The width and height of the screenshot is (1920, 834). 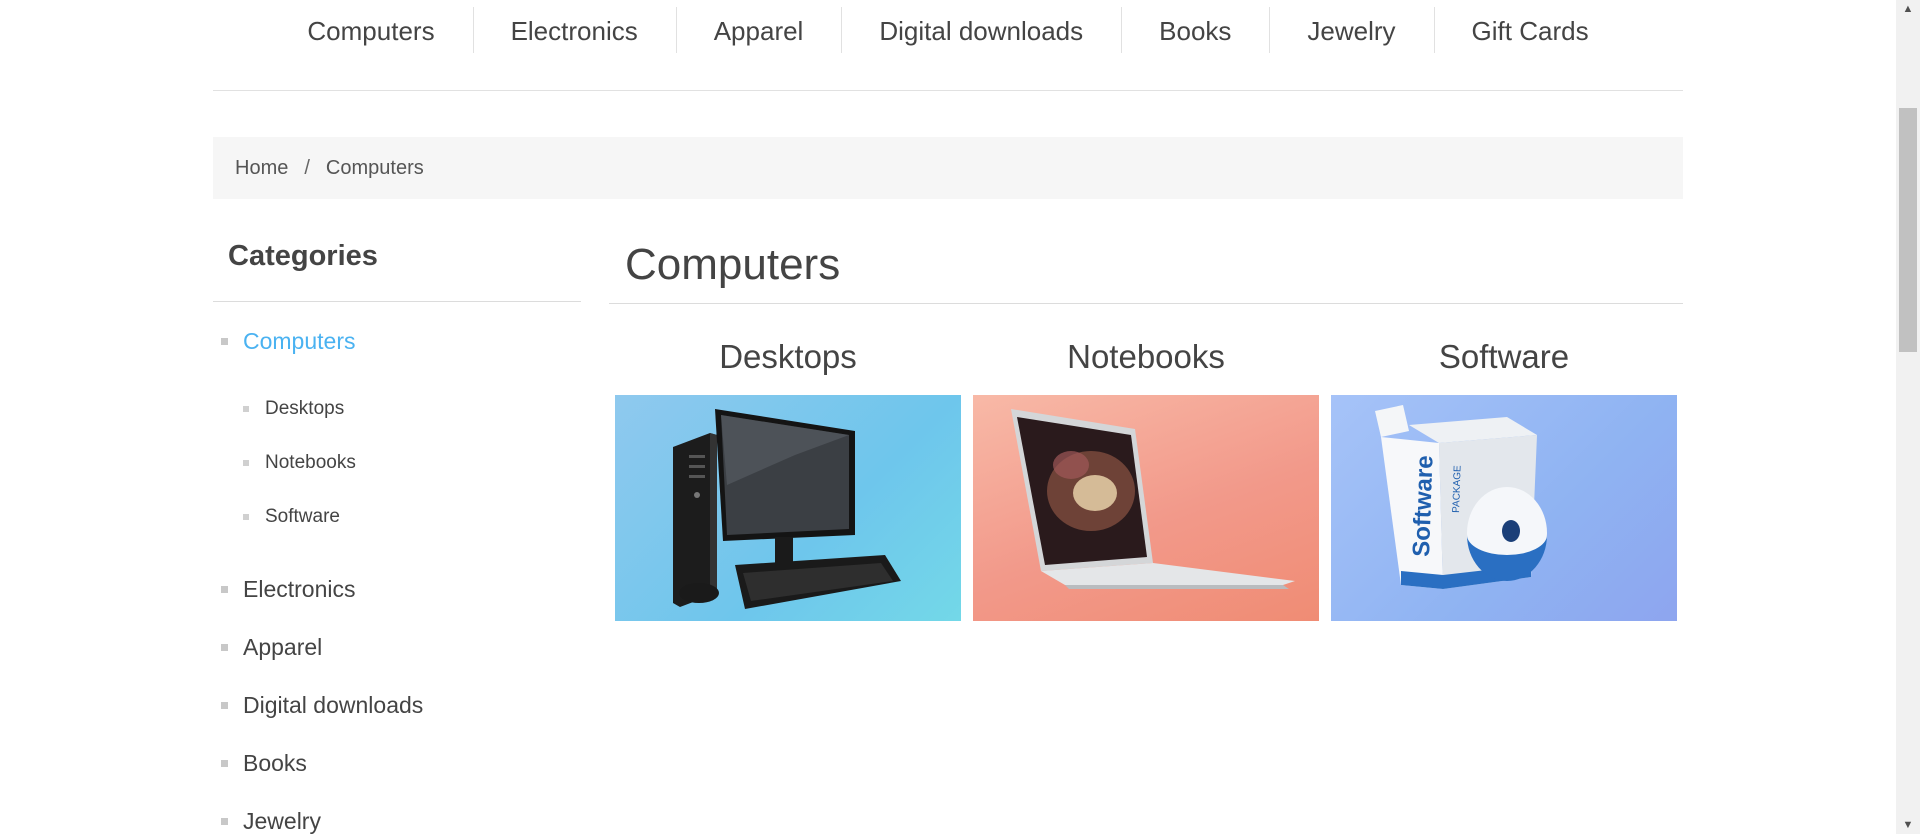 What do you see at coordinates (788, 366) in the screenshot?
I see `subcategory-card-title: Desktops` at bounding box center [788, 366].